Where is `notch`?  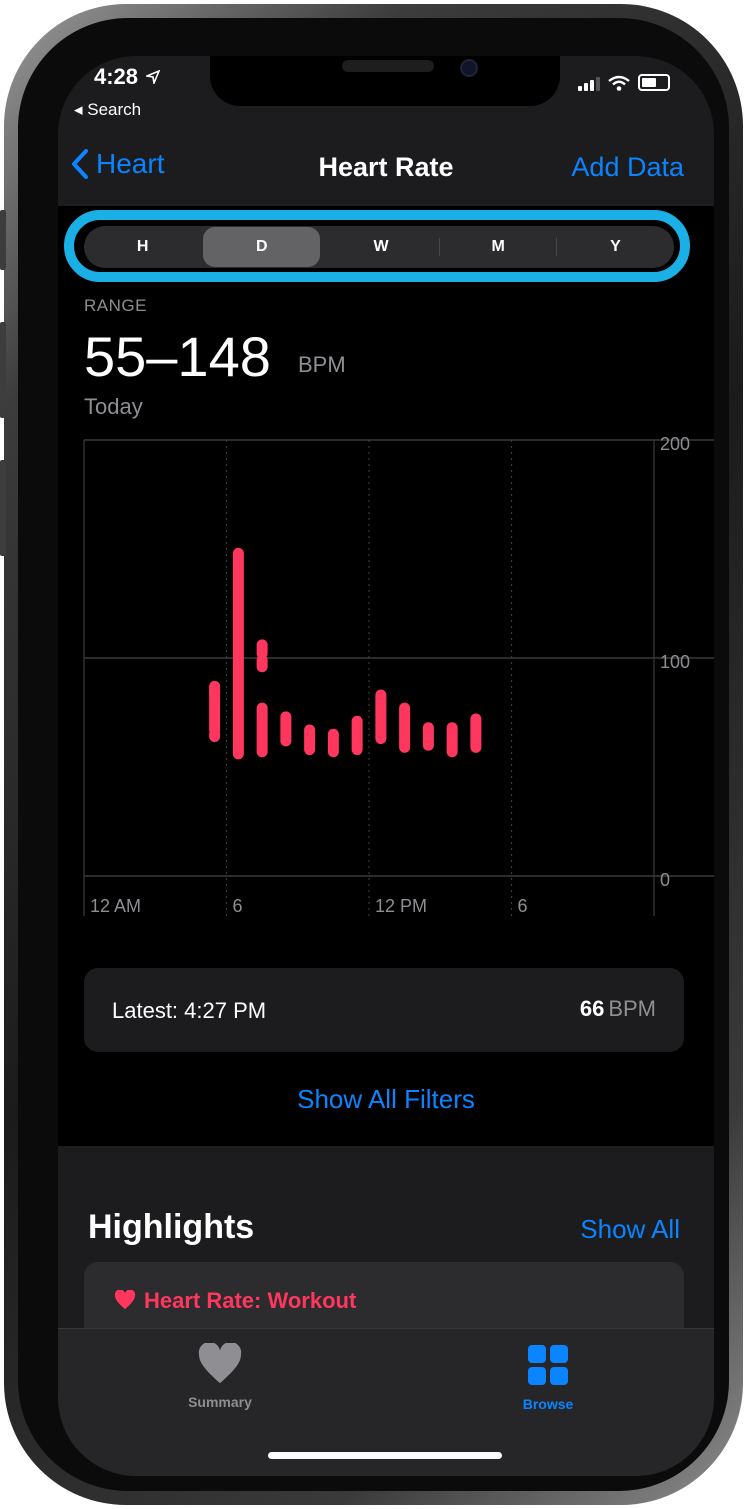
notch is located at coordinates (385, 81).